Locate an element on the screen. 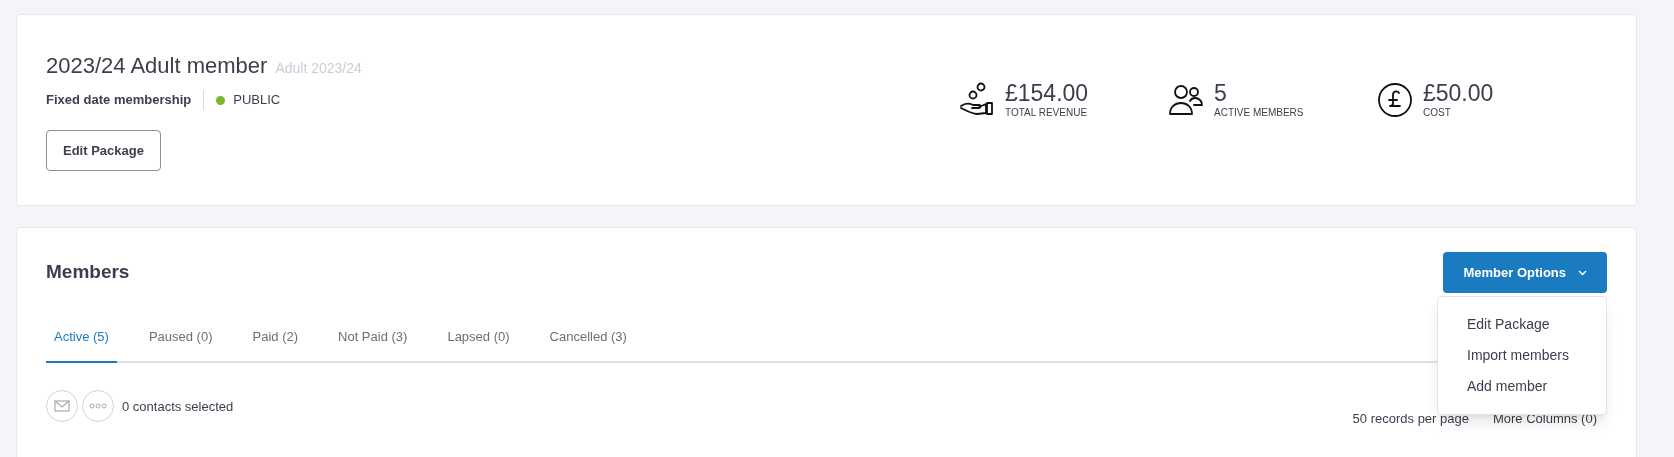  member-options-button: Member Options is located at coordinates (1525, 272).